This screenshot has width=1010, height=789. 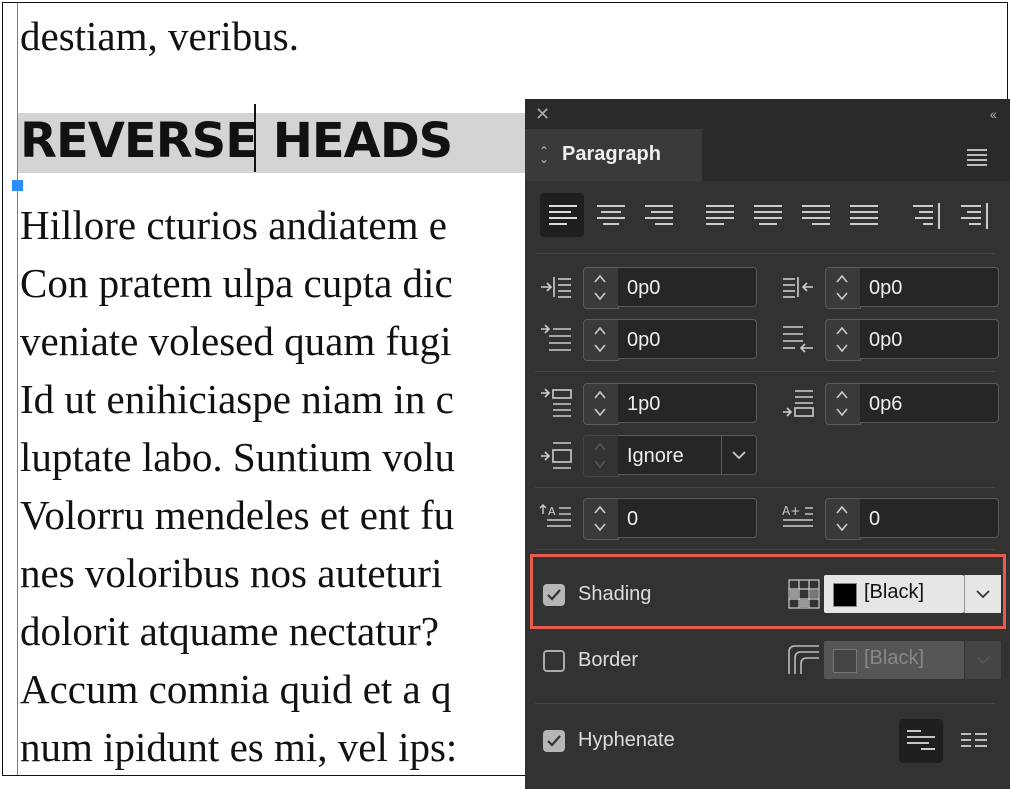 I want to click on justify-all-button, so click(x=863, y=215).